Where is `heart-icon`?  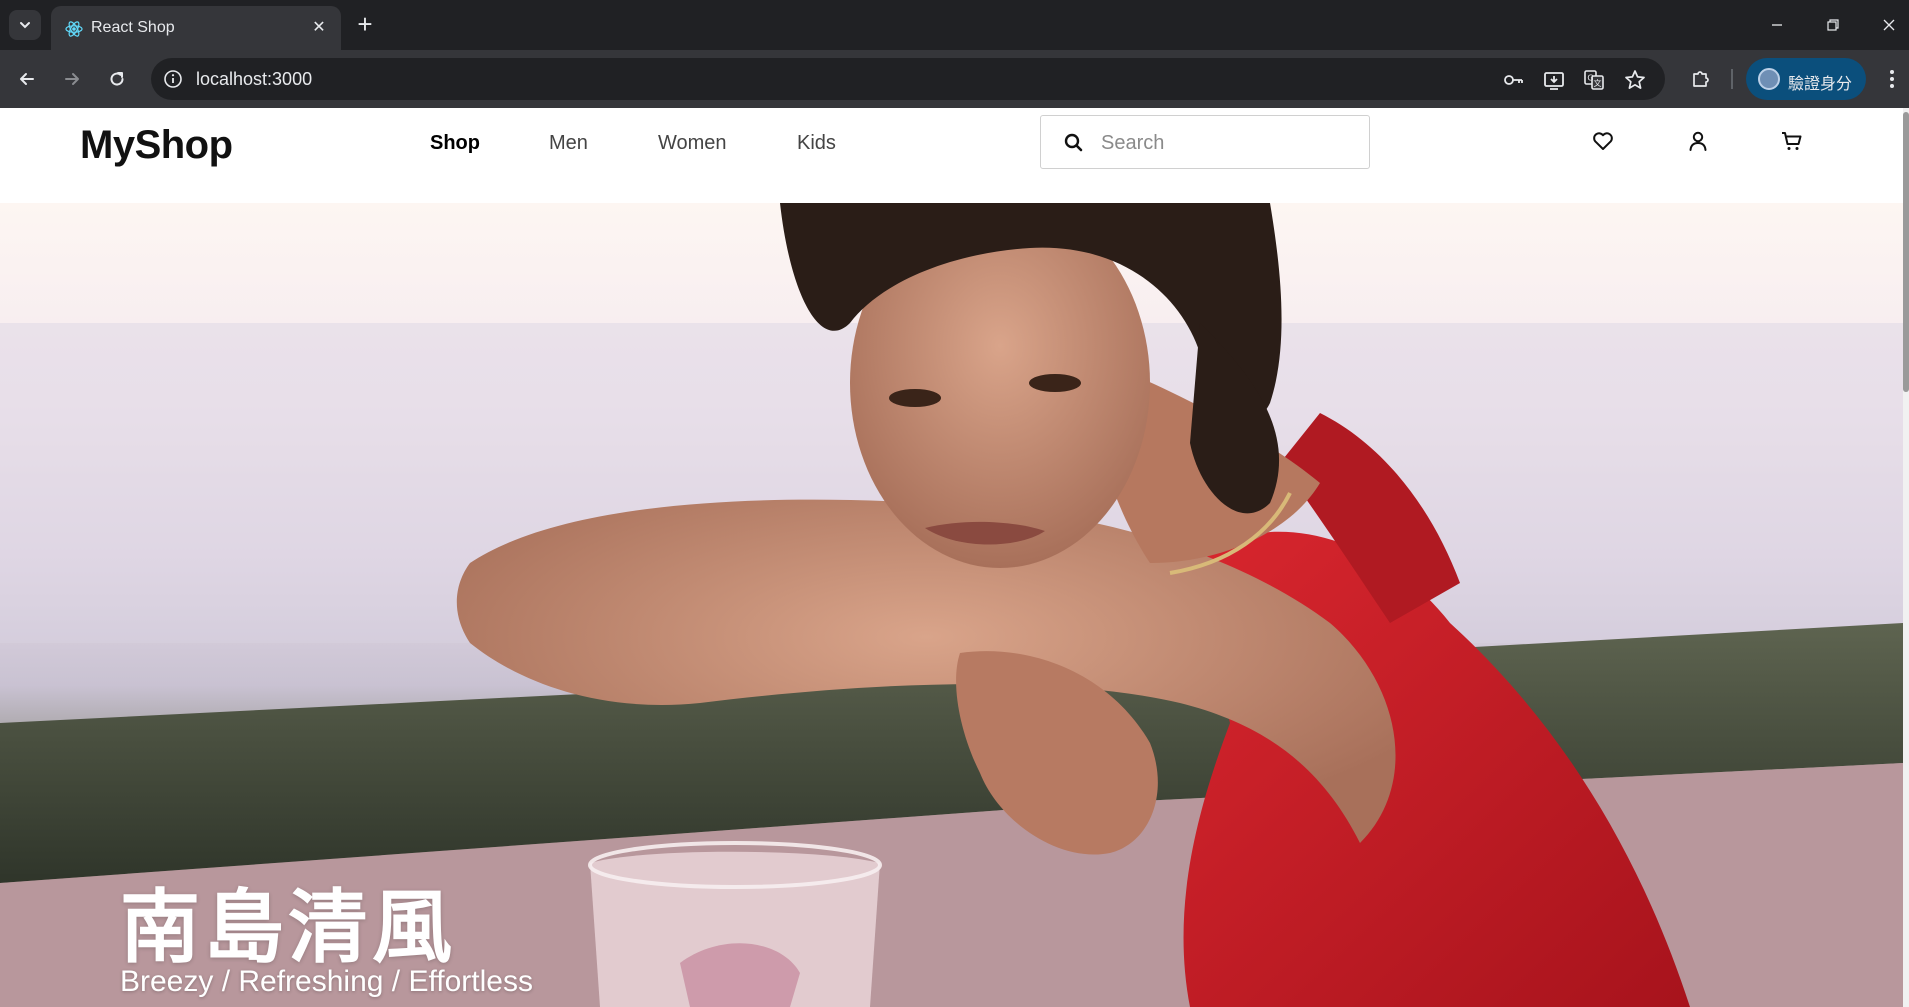 heart-icon is located at coordinates (1603, 141).